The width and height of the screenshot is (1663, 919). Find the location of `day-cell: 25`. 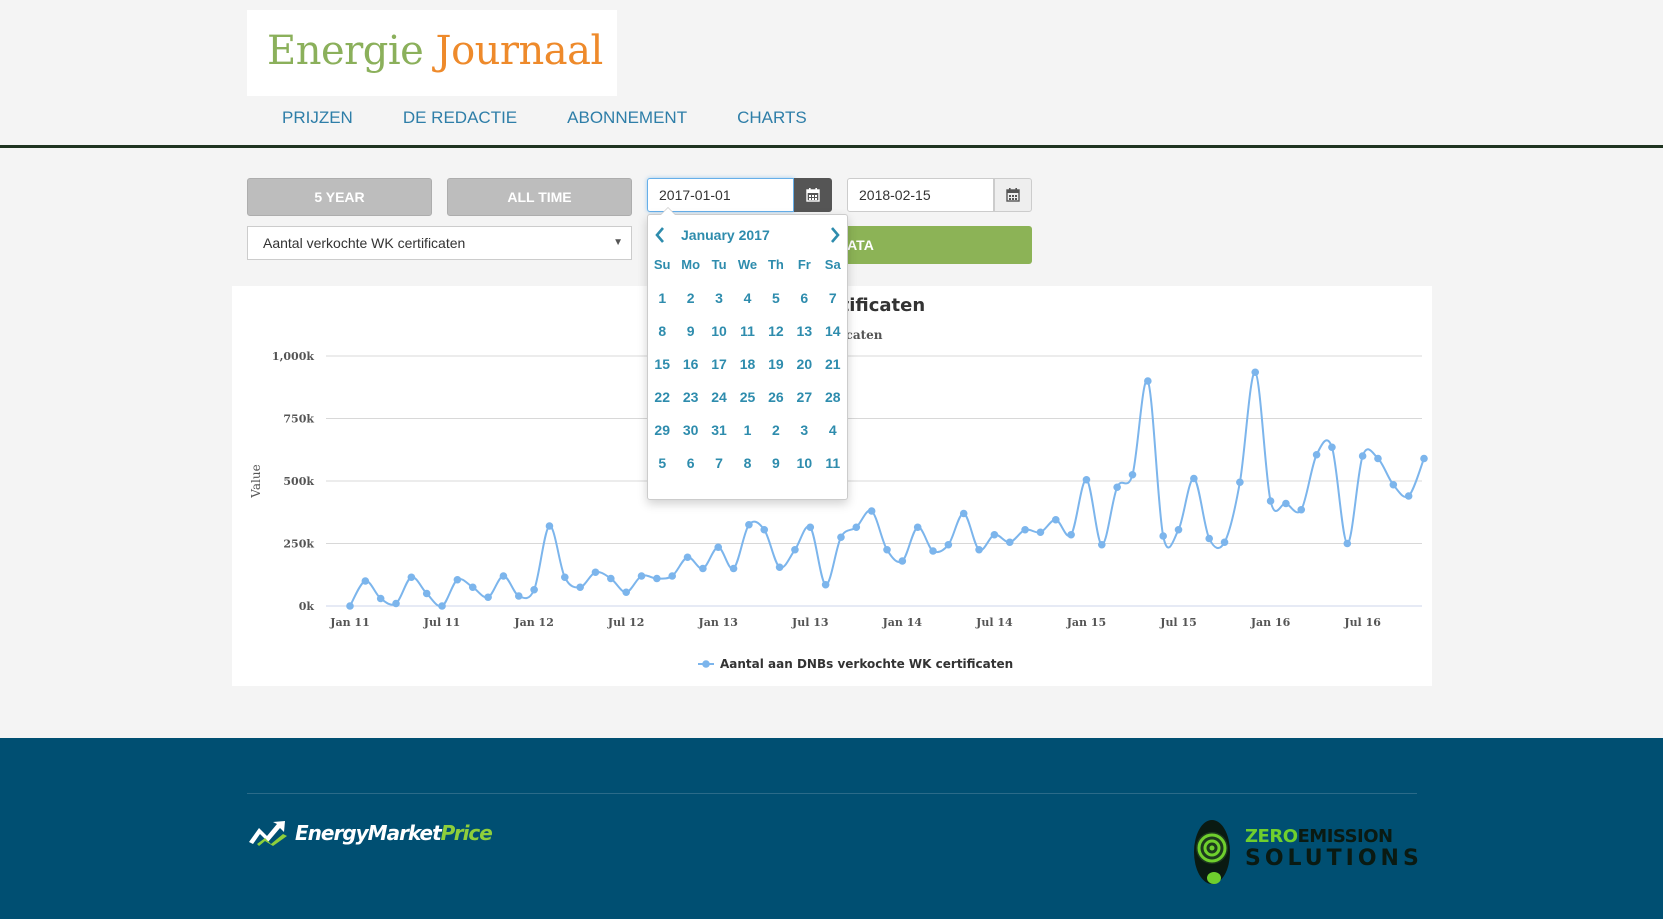

day-cell: 25 is located at coordinates (747, 403).